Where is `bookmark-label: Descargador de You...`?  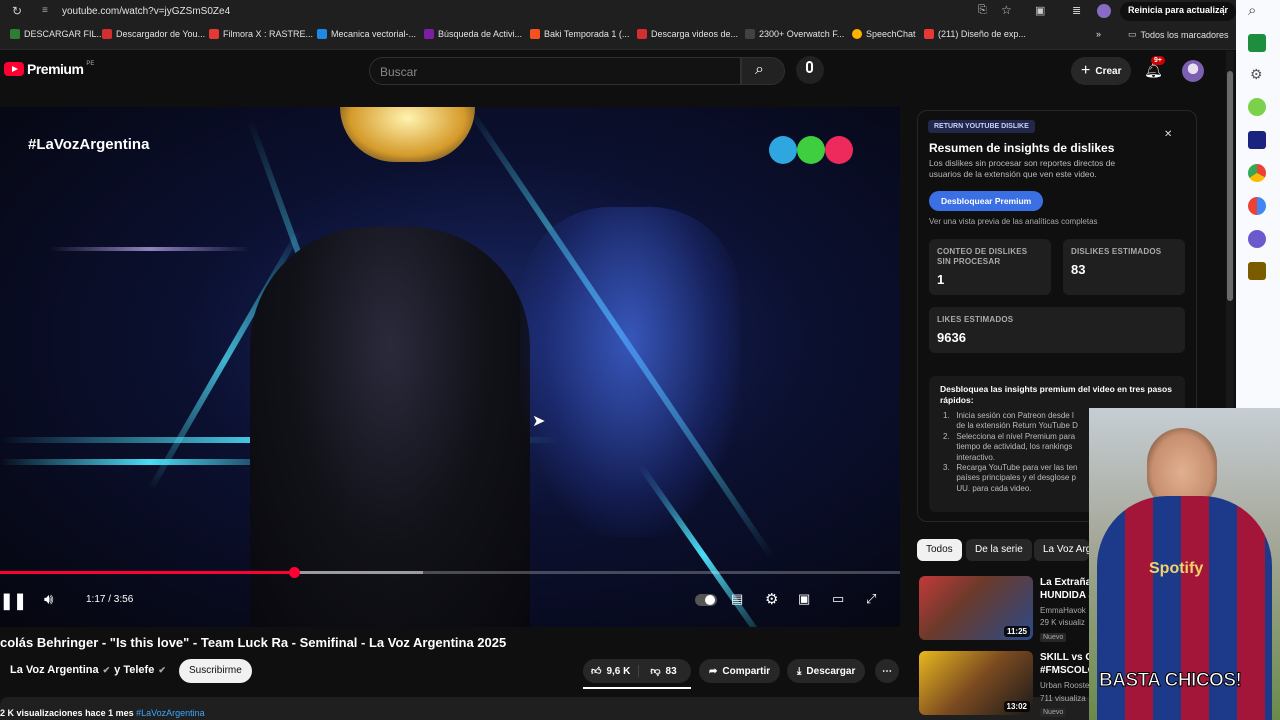
bookmark-label: Descargador de You... is located at coordinates (161, 34).